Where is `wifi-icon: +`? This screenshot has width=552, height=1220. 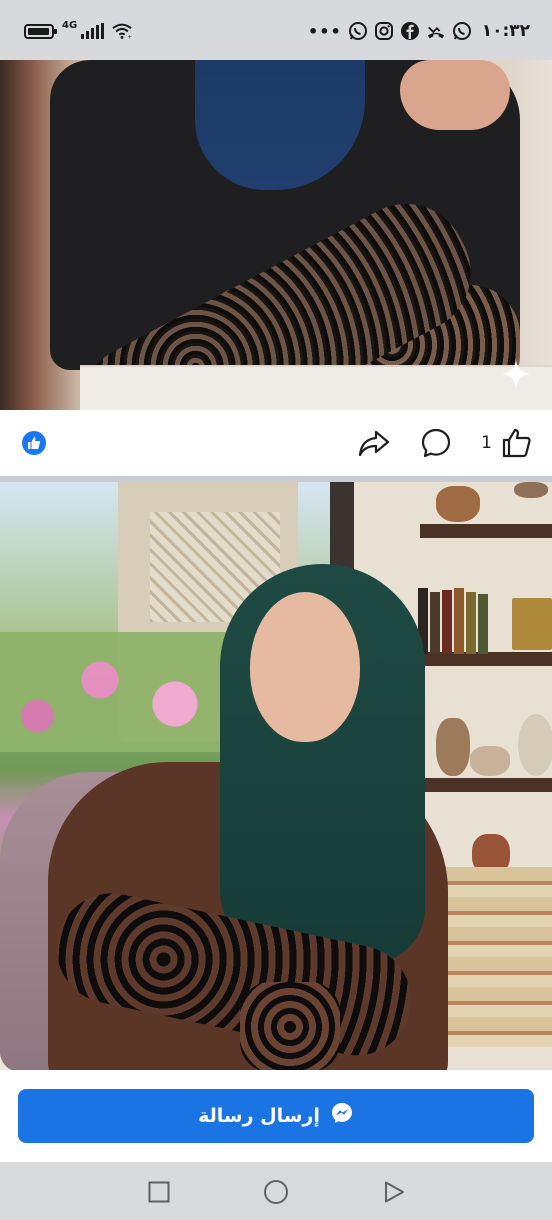
wifi-icon: + is located at coordinates (122, 31).